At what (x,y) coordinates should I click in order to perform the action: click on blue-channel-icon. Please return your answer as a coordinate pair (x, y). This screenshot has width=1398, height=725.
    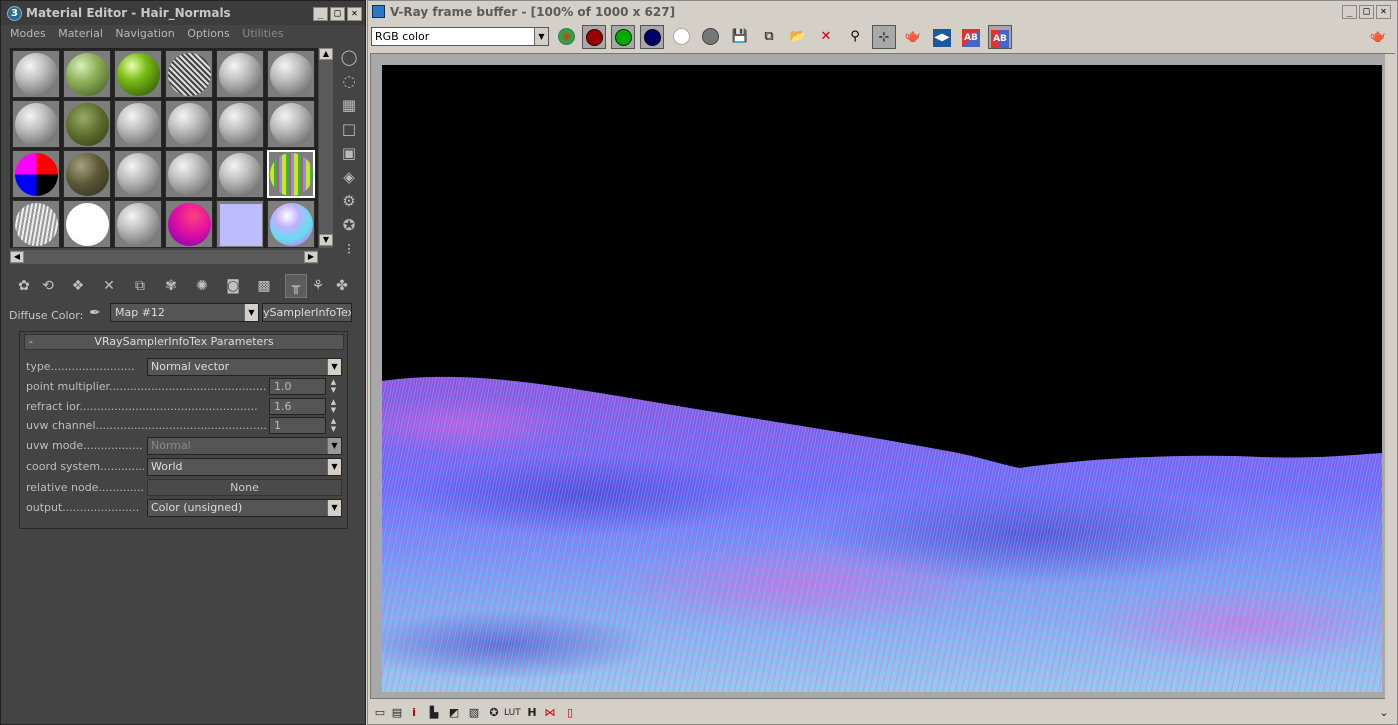
    Looking at the image, I should click on (652, 37).